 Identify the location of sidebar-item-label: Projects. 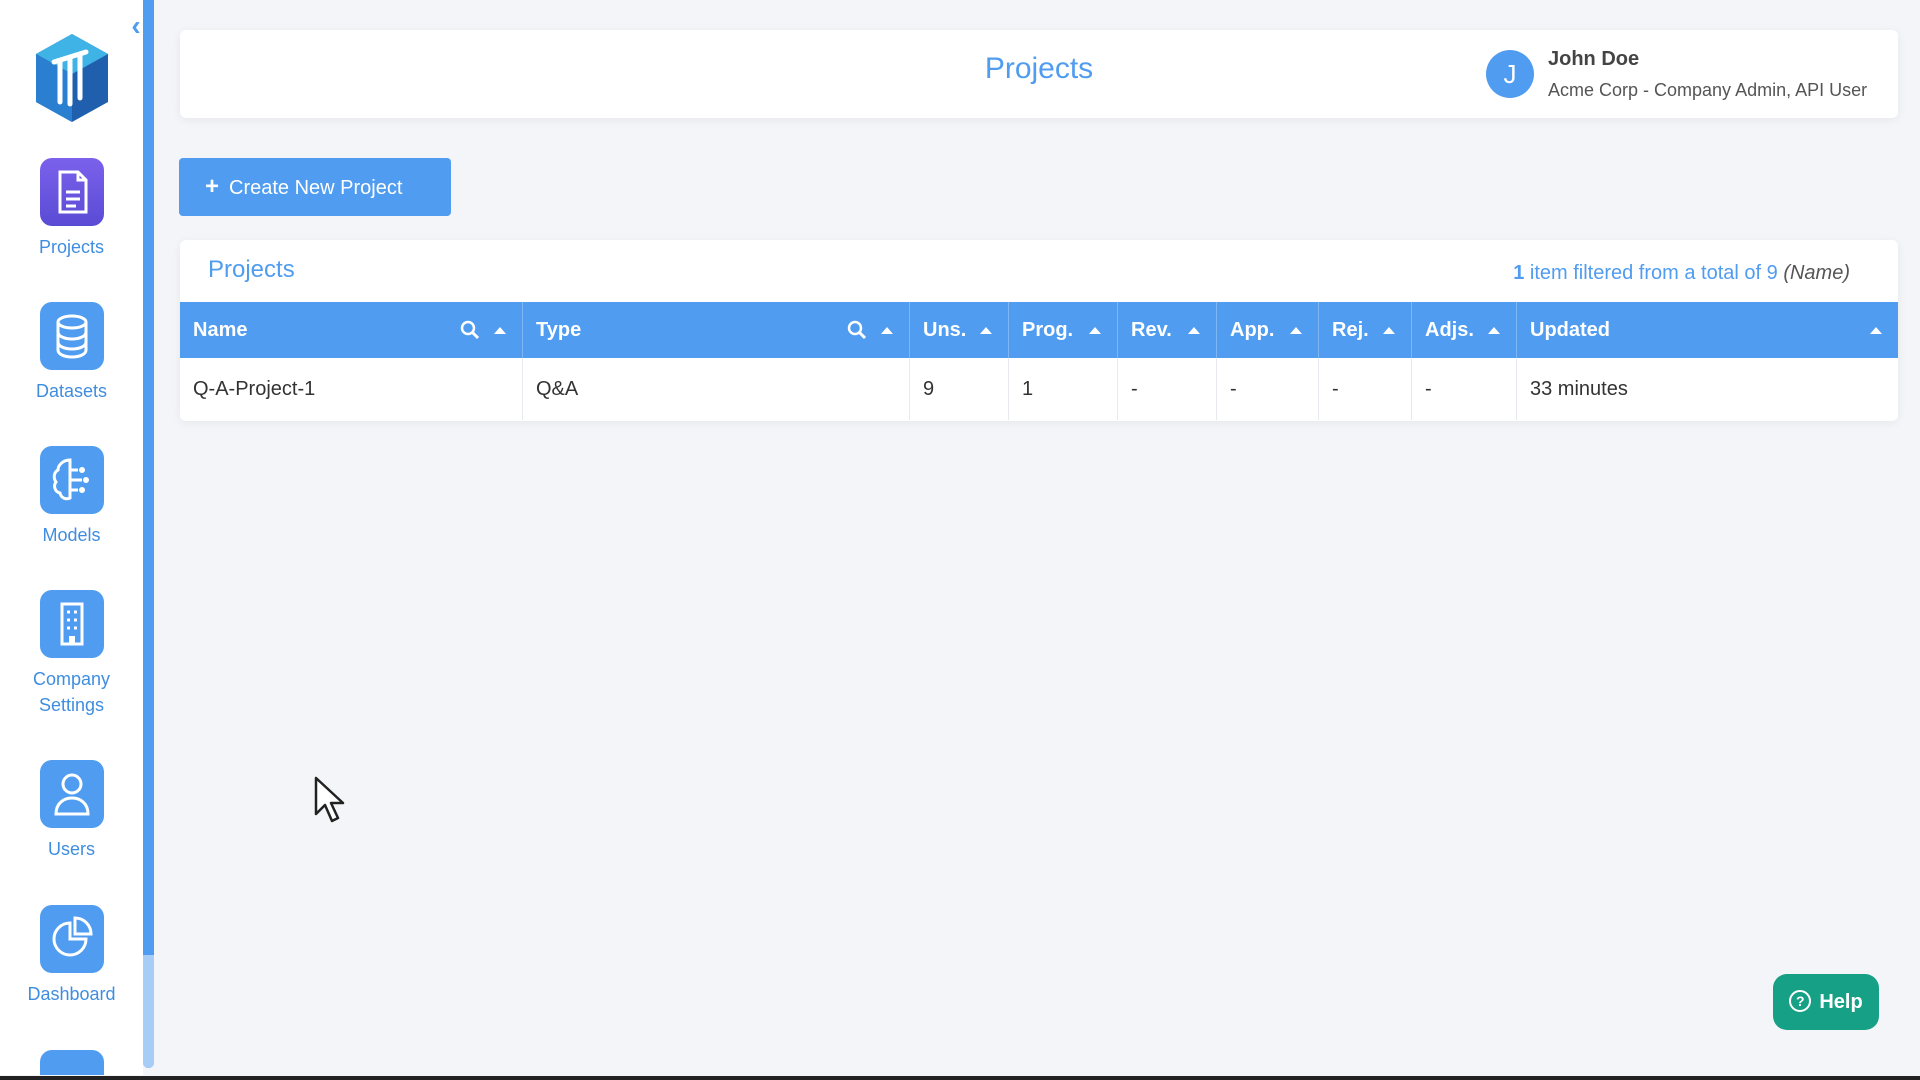
(71, 247).